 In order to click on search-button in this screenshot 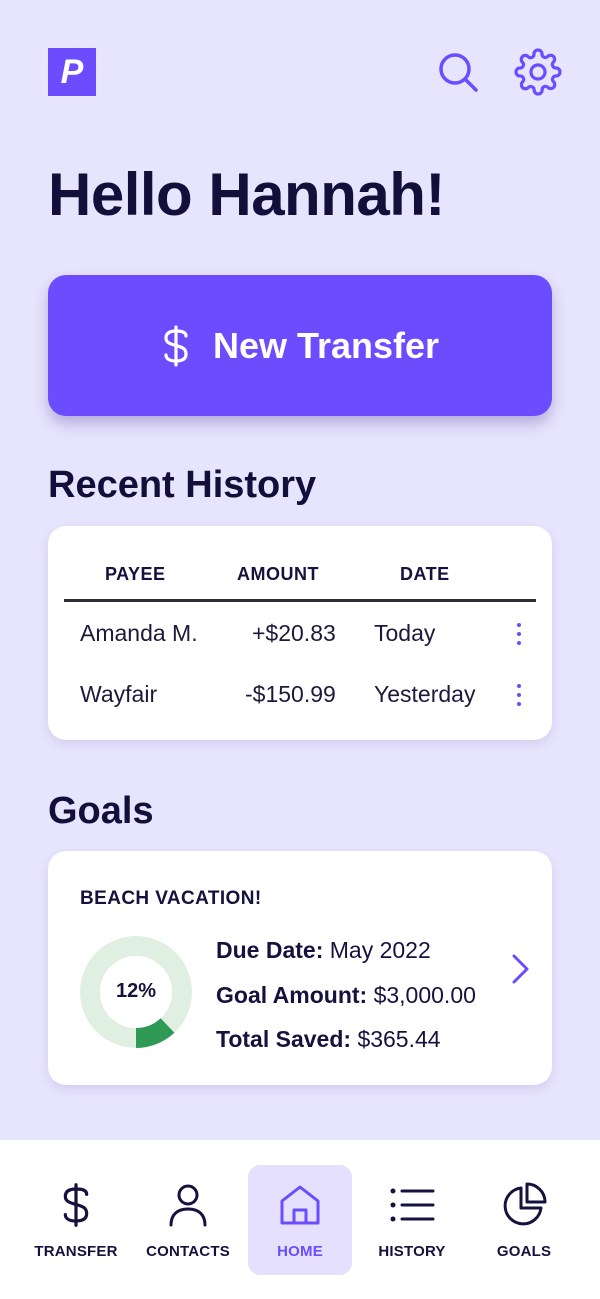, I will do `click(458, 72)`.